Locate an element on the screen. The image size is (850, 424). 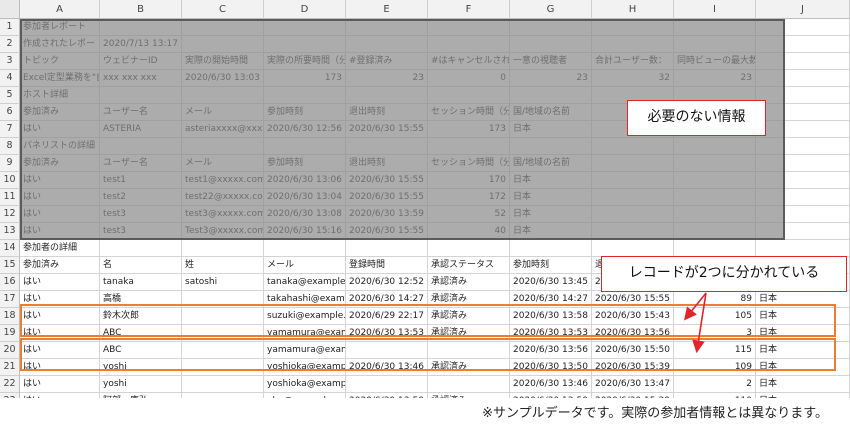
cell-J18: 日本 is located at coordinates (803, 316).